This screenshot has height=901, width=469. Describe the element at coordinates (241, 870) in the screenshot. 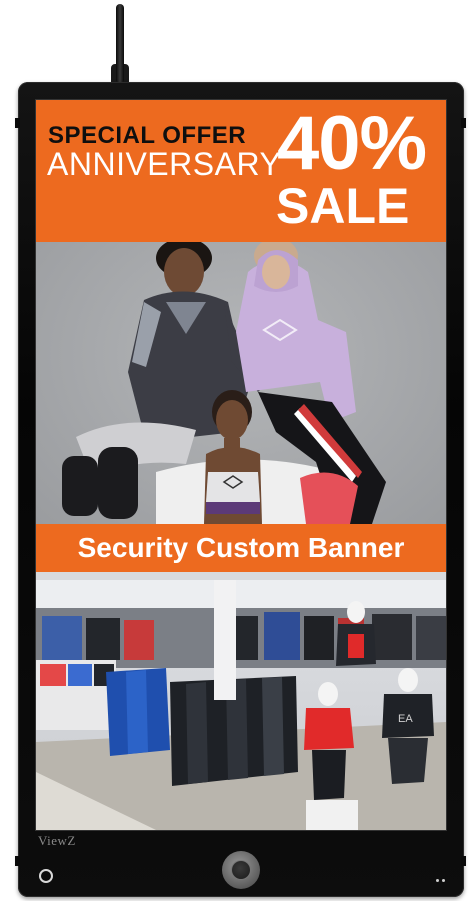

I see `home-button-icon` at that location.